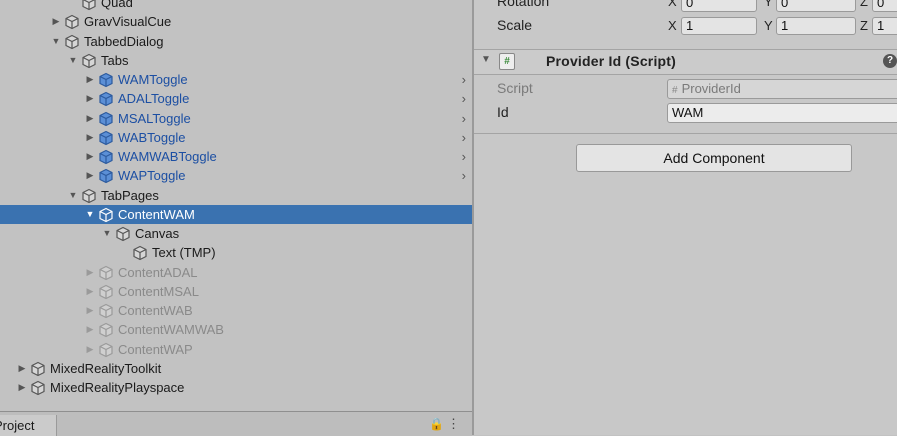  I want to click on hierarchy-row-label: WAMWABToggle, so click(167, 156).